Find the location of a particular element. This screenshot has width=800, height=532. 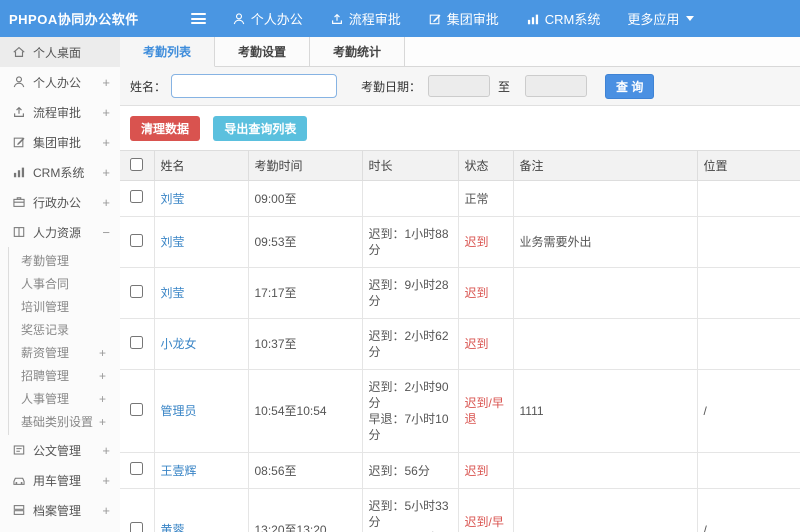

top-nav-item-1: 个人办公 is located at coordinates (267, 18).